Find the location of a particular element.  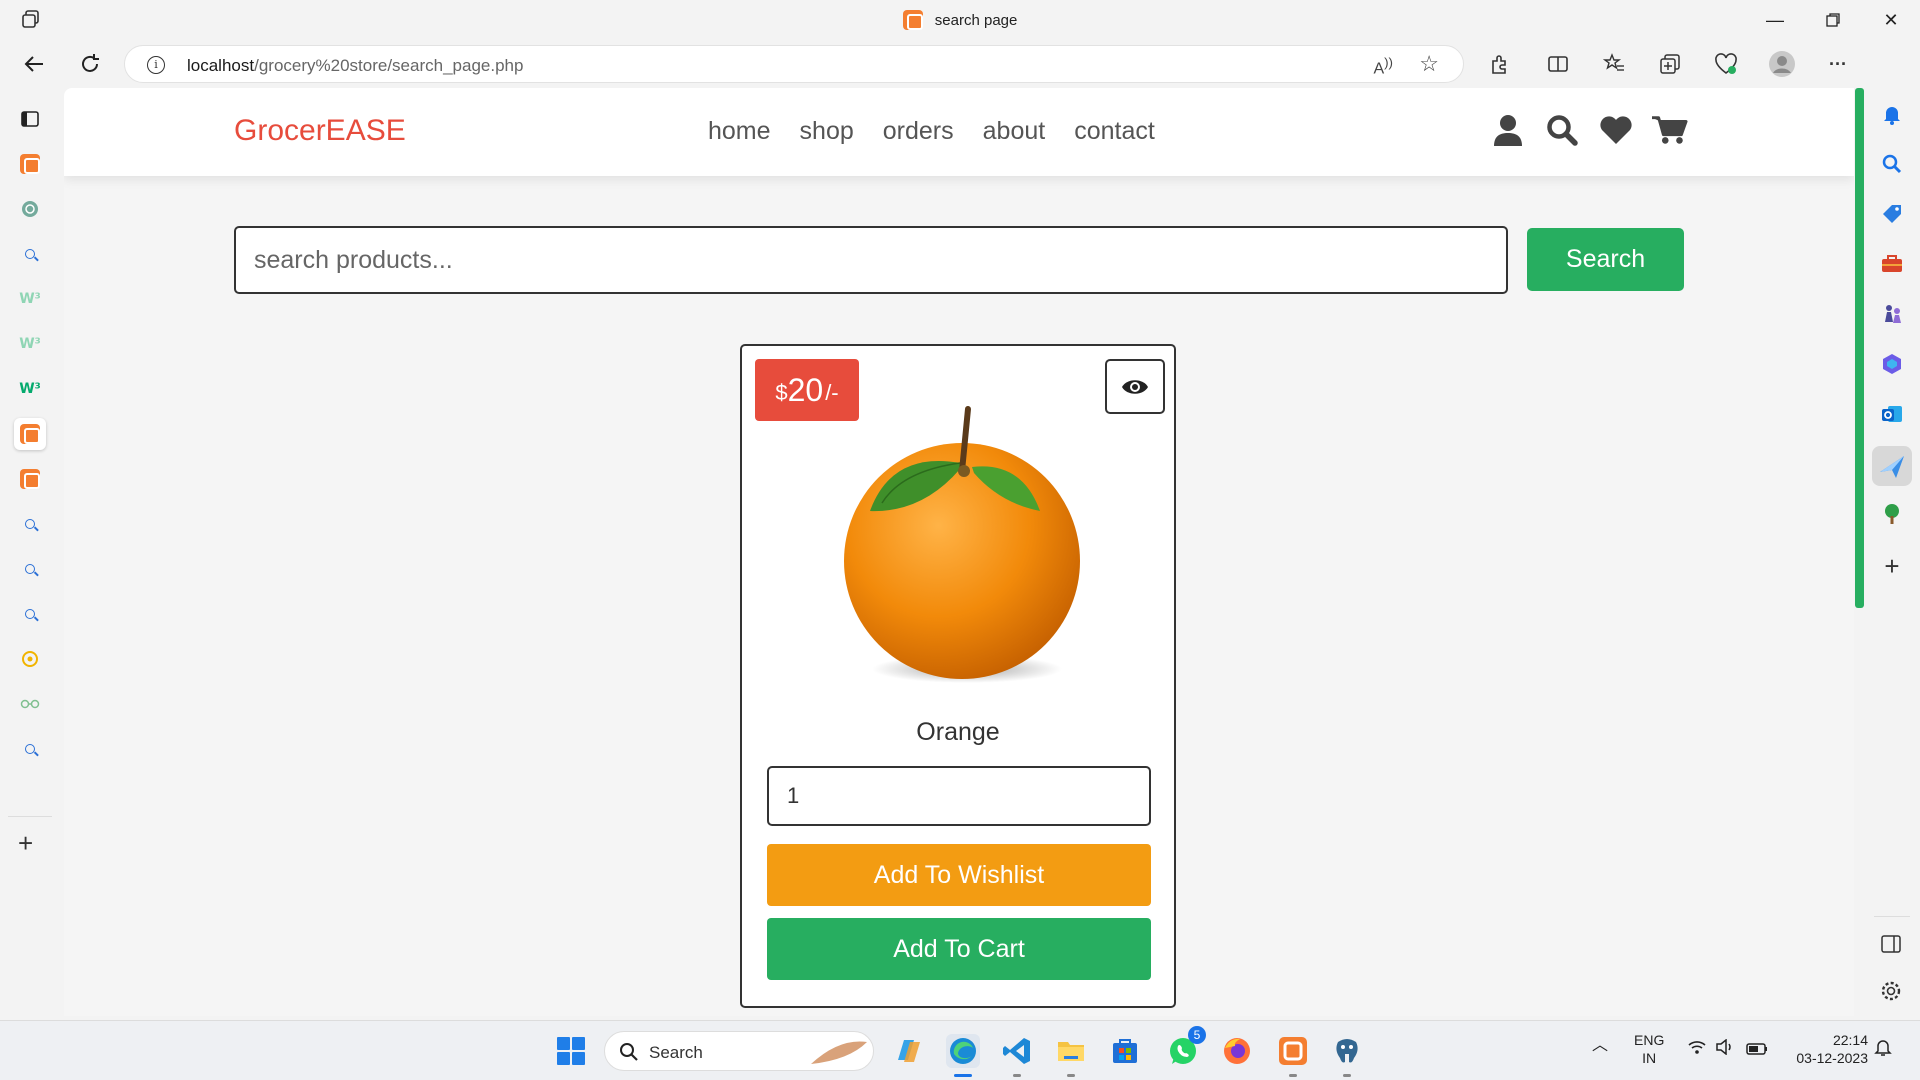

xampp-active-tab-icon is located at coordinates (30, 434).